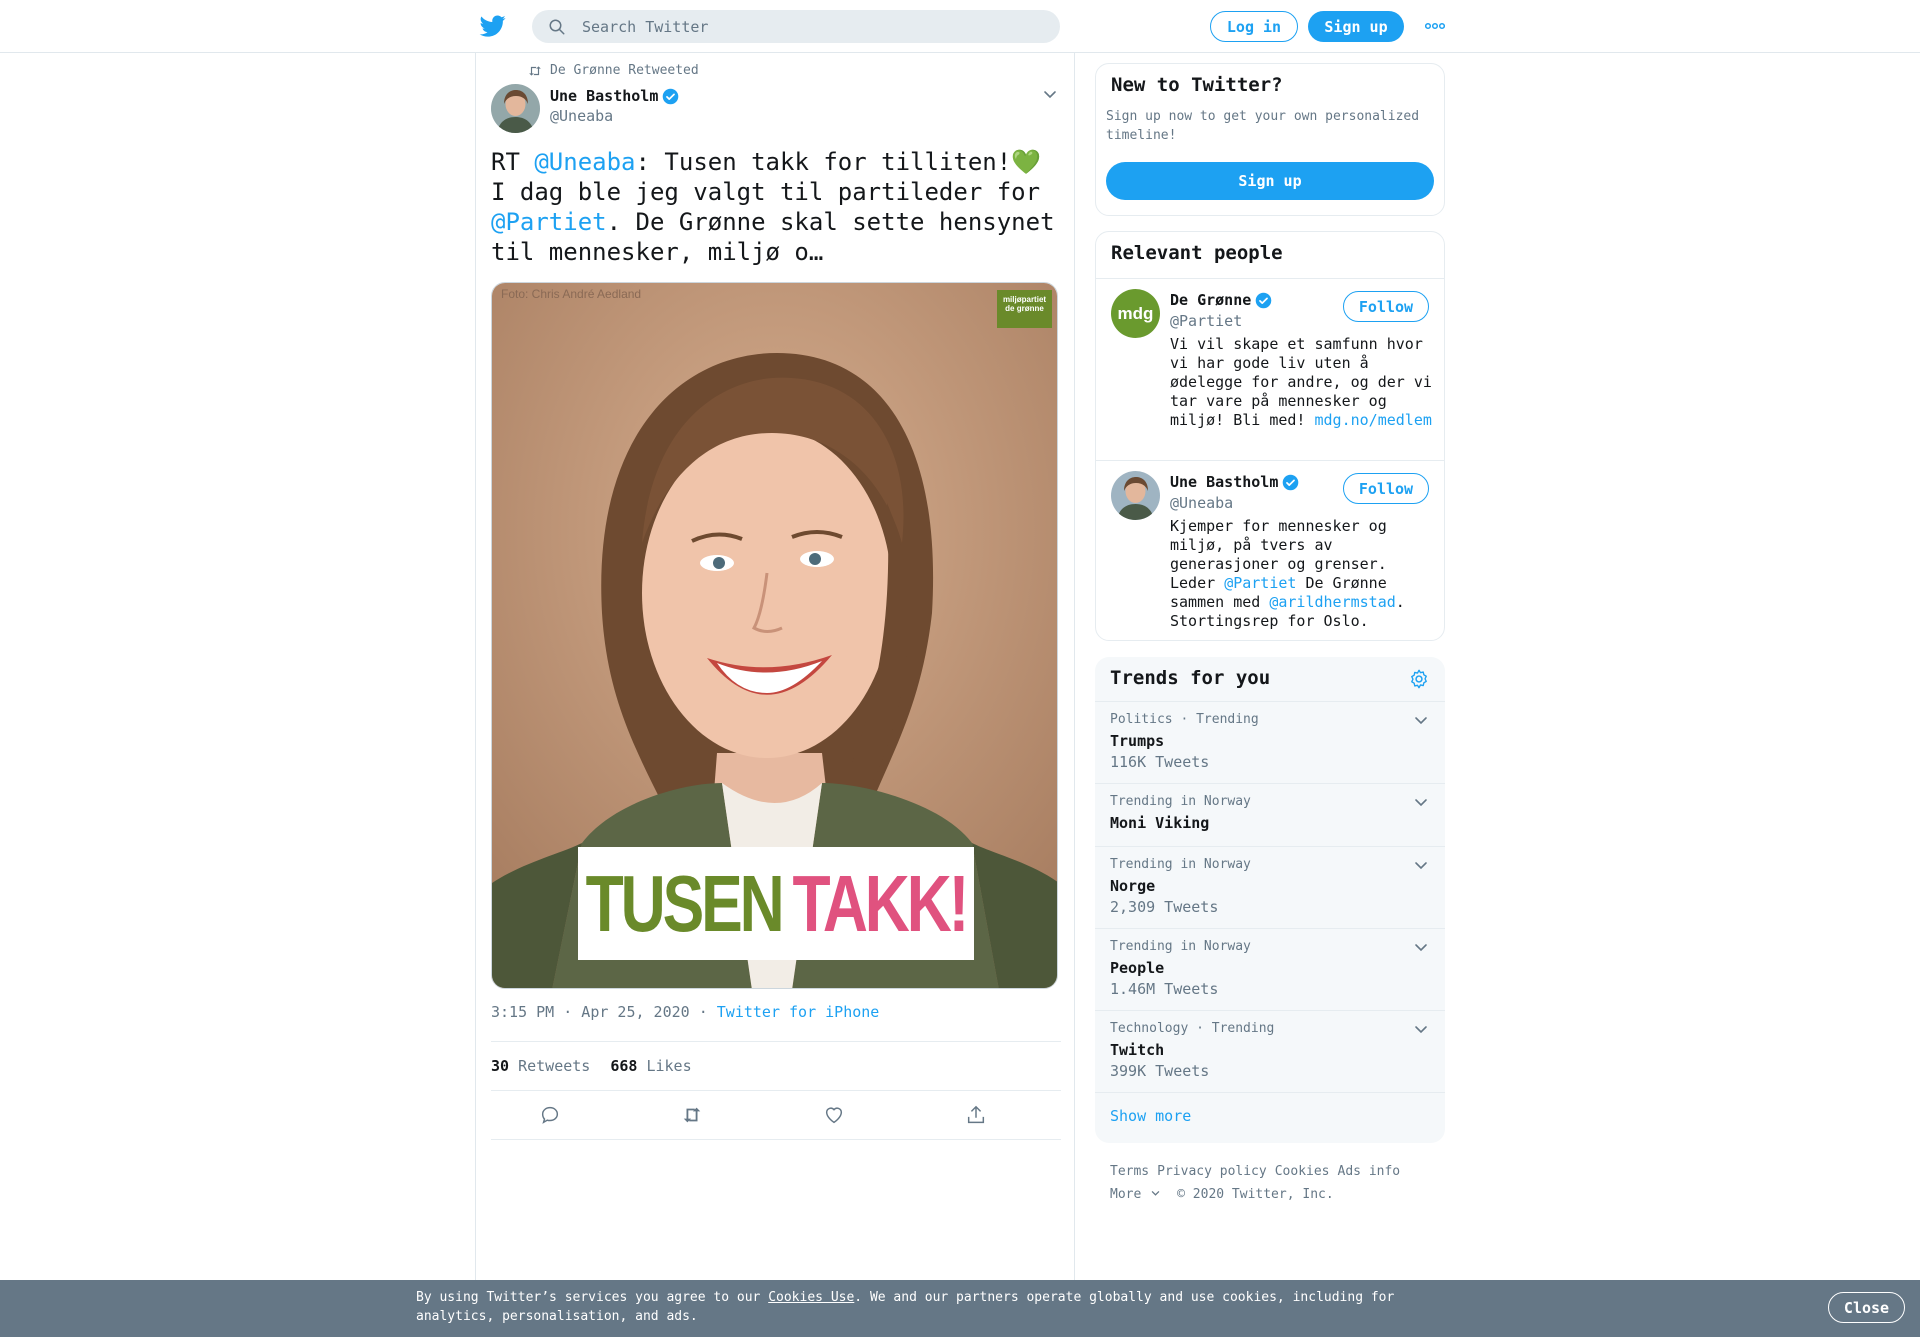 The height and width of the screenshot is (1337, 1920). I want to click on trend-name: Moni Viking, so click(1159, 823).